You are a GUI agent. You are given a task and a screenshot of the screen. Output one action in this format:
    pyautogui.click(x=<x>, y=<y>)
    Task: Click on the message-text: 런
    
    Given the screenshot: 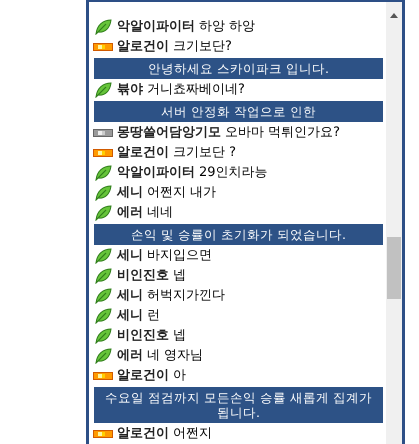 What is the action you would take?
    pyautogui.click(x=153, y=316)
    